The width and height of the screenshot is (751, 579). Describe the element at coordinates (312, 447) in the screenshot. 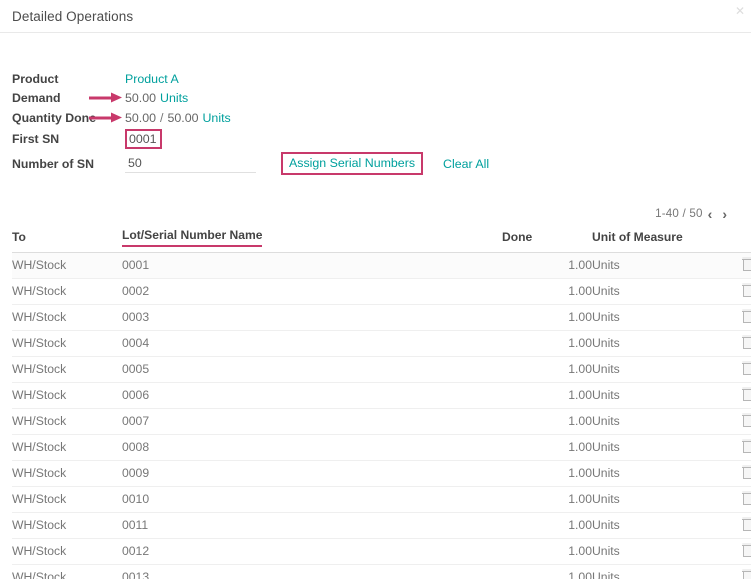

I see `cell-lot-serial: 0008` at that location.